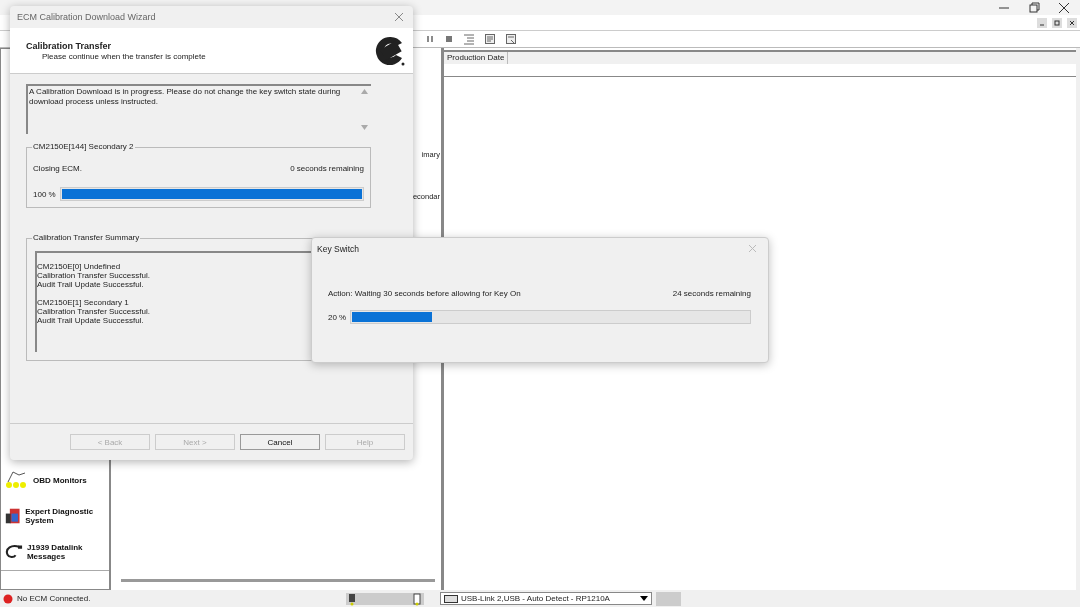 This screenshot has height=607, width=1080. Describe the element at coordinates (69, 45) in the screenshot. I see `page-heading: Calibration Transfer` at that location.